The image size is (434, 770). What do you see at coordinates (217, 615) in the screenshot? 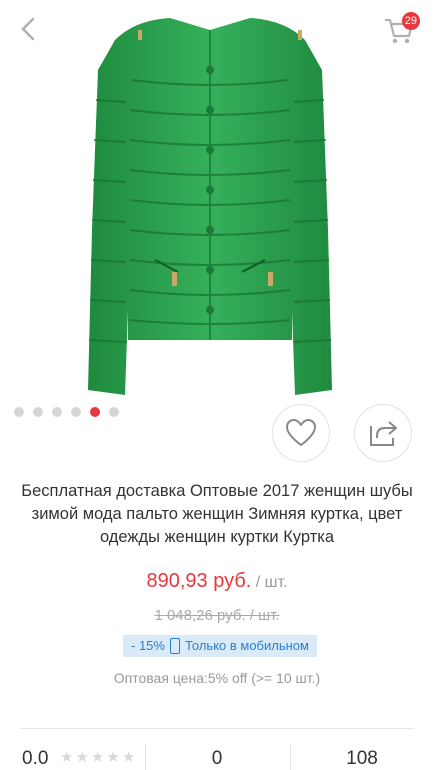
I see `original-price: 1 048,26 руб. / шт.` at bounding box center [217, 615].